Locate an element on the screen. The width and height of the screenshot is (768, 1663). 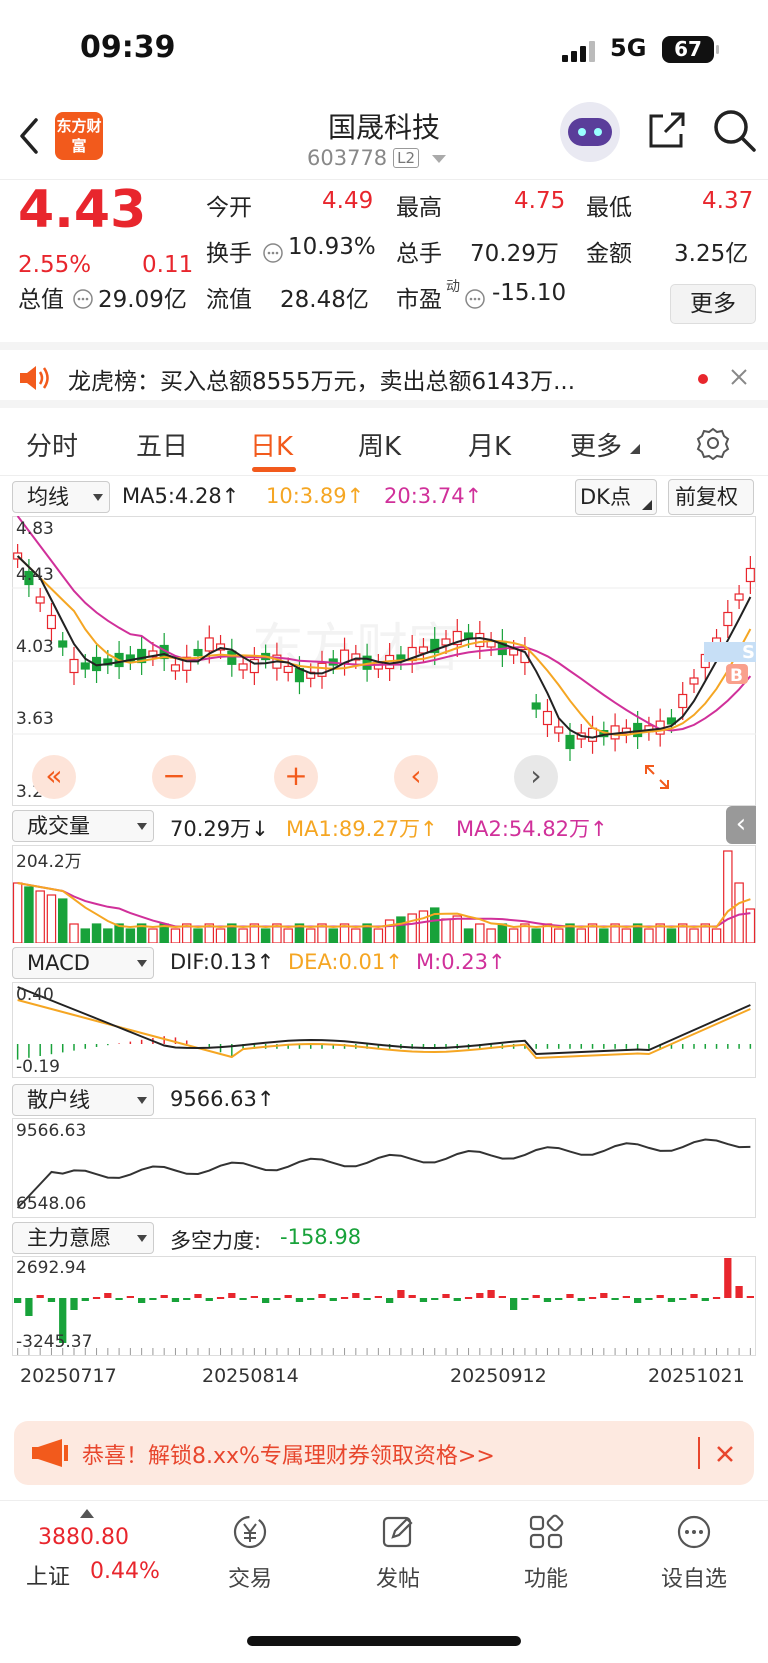
indicator-select: 均线 is located at coordinates (61, 497).